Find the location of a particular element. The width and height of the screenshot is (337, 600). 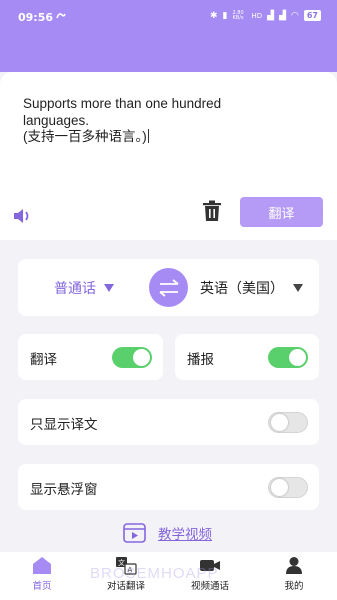

broadcast-switch is located at coordinates (288, 357).